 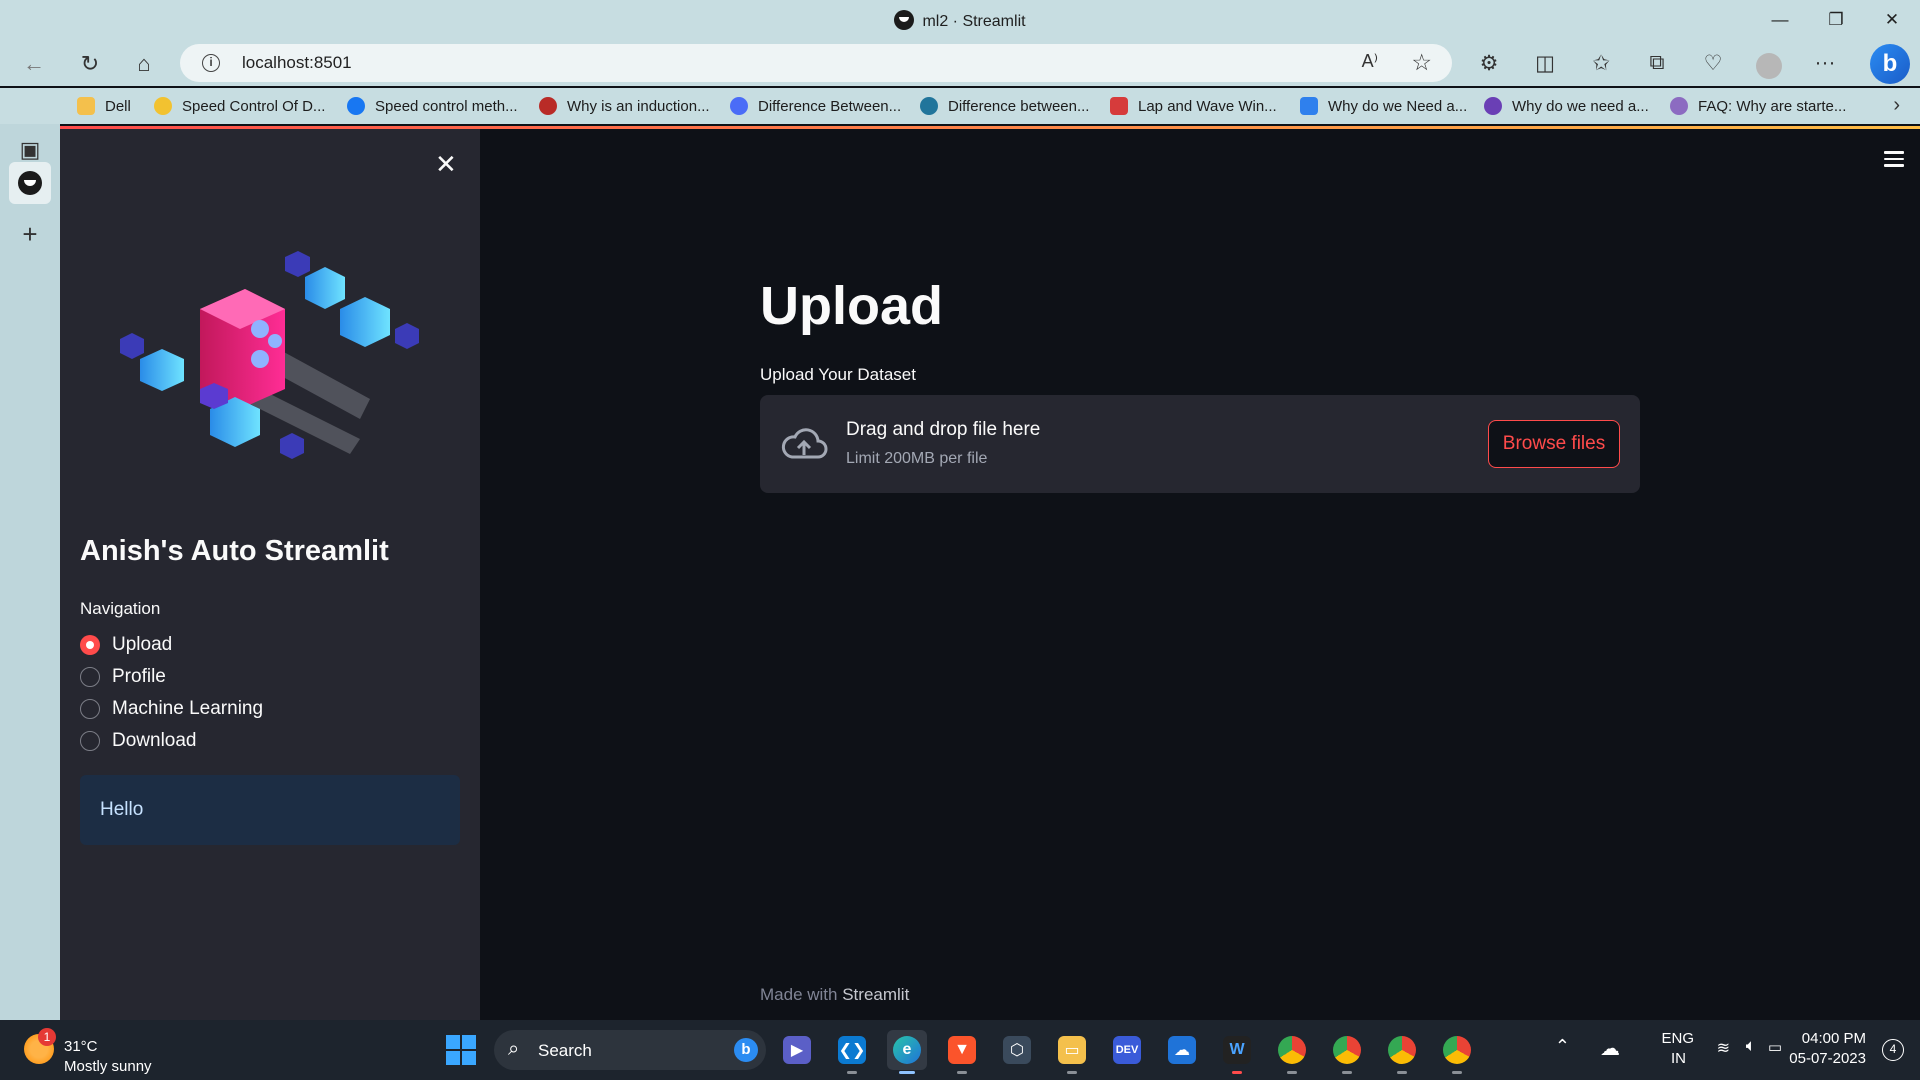 What do you see at coordinates (1601, 63) in the screenshot?
I see `favorites-icon: ✩` at bounding box center [1601, 63].